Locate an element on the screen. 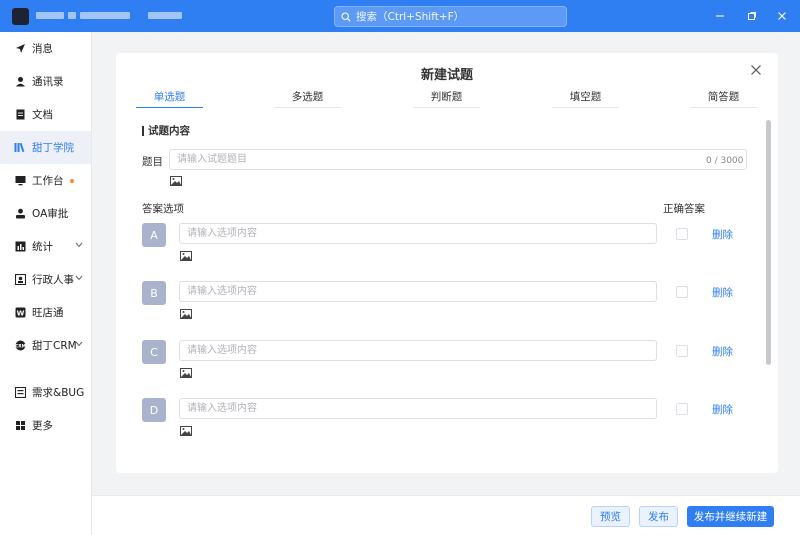 This screenshot has width=800, height=535. tab-true-false: 判断题 is located at coordinates (446, 97).